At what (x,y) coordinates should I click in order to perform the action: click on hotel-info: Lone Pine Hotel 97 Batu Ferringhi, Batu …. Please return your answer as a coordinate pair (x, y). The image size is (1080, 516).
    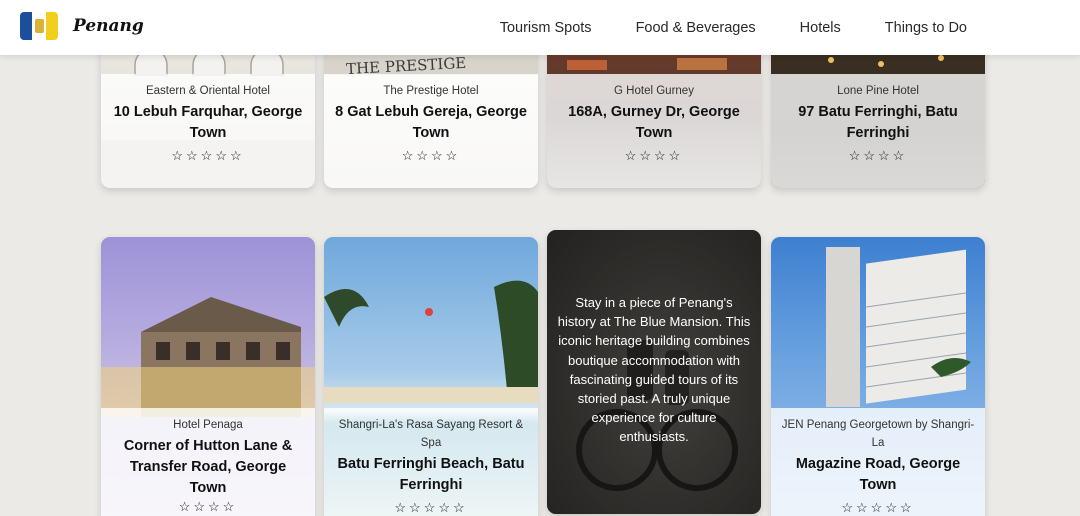
    Looking at the image, I should click on (878, 131).